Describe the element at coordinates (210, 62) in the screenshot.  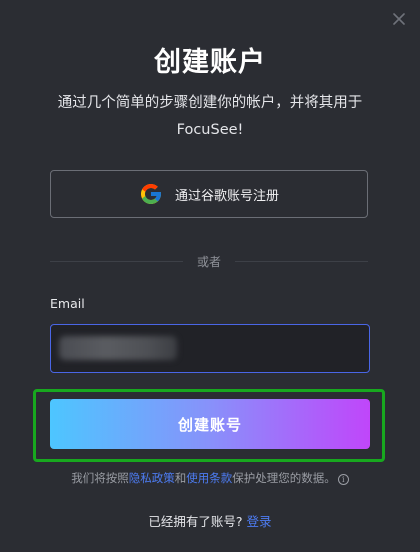
I see `dialog-title: 创建账户` at that location.